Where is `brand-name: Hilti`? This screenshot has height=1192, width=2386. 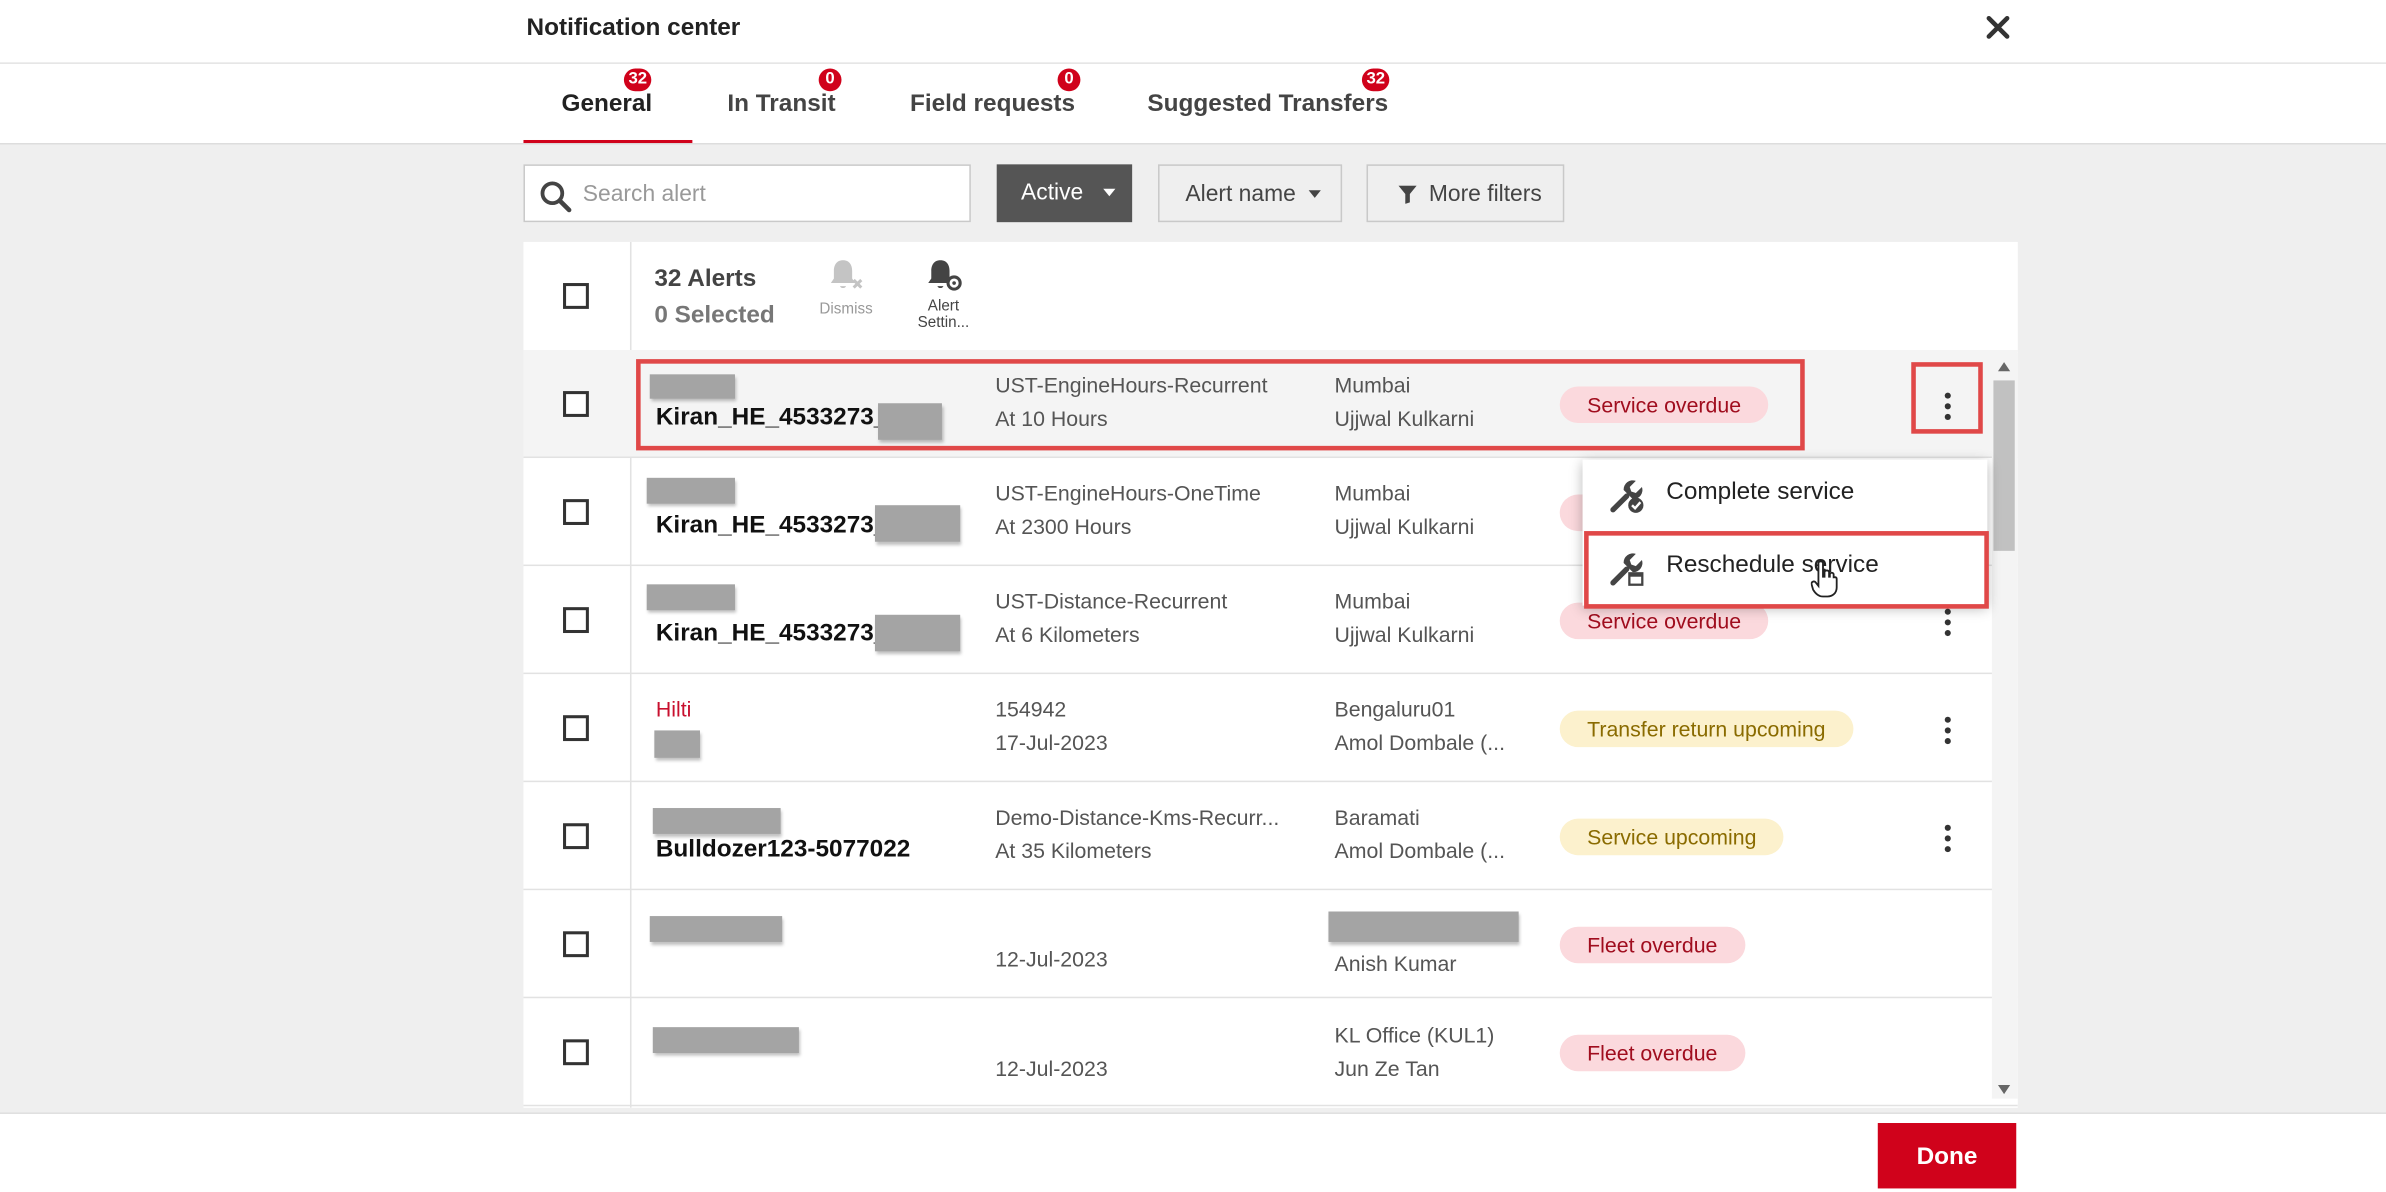
brand-name: Hilti is located at coordinates (673, 709).